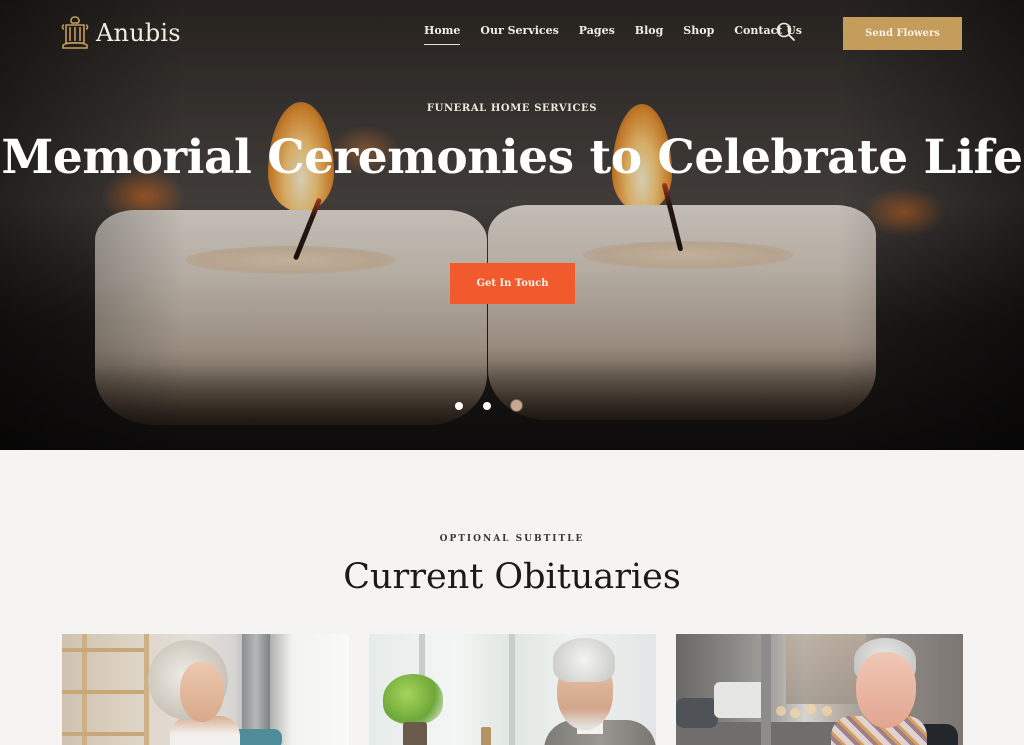 This screenshot has height=745, width=1024. I want to click on logo: Anubis, so click(120, 33).